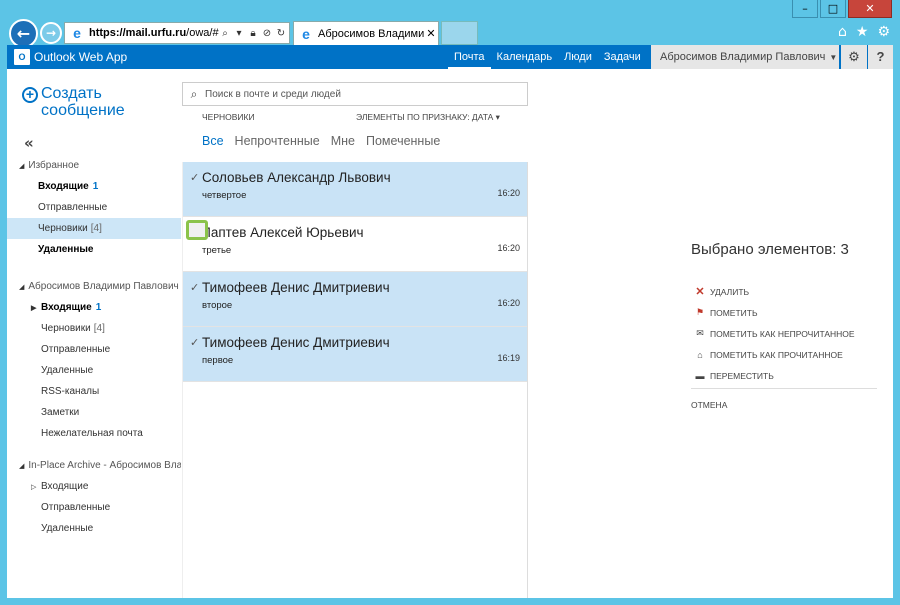  Describe the element at coordinates (459, 33) in the screenshot. I see `new-tab-button` at that location.